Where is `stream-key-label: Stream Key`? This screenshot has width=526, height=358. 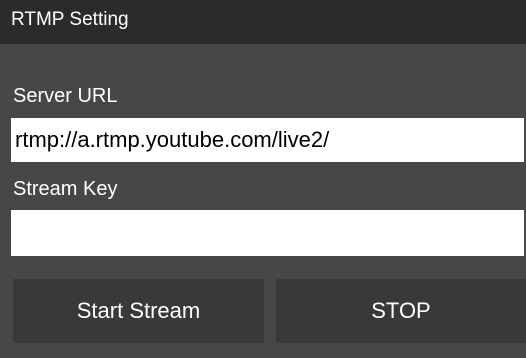 stream-key-label: Stream Key is located at coordinates (65, 189).